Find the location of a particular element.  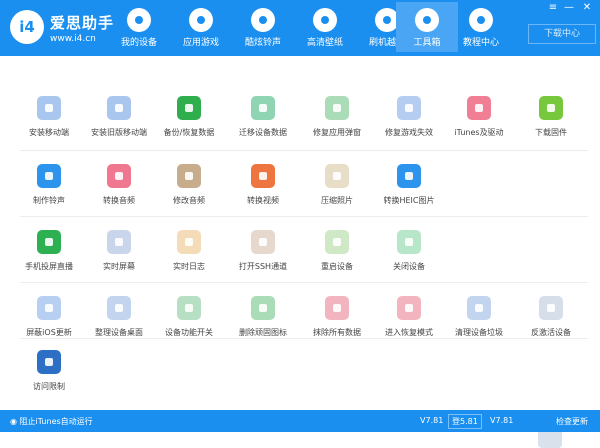

tool-item: 反激活设备 is located at coordinates (551, 317).